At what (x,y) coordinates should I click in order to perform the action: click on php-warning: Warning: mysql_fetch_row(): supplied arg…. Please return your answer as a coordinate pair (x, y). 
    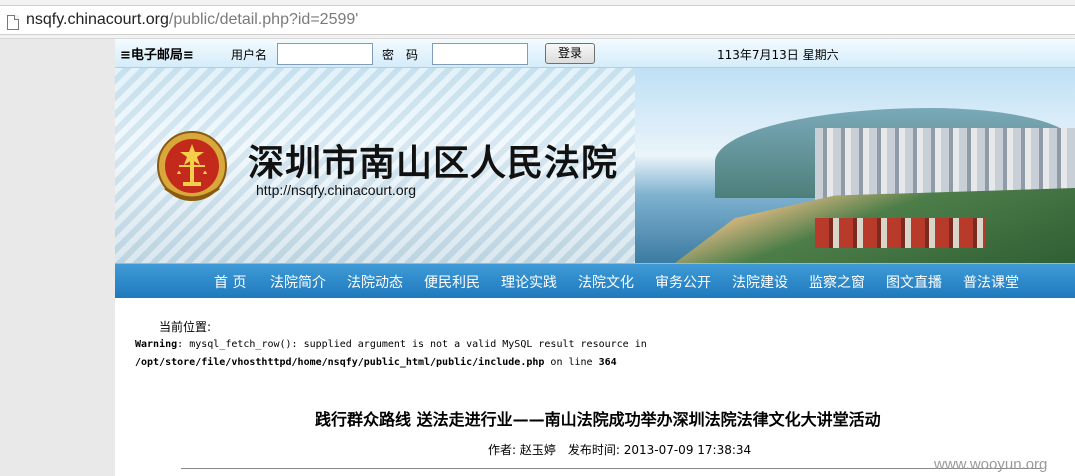
    Looking at the image, I should click on (391, 354).